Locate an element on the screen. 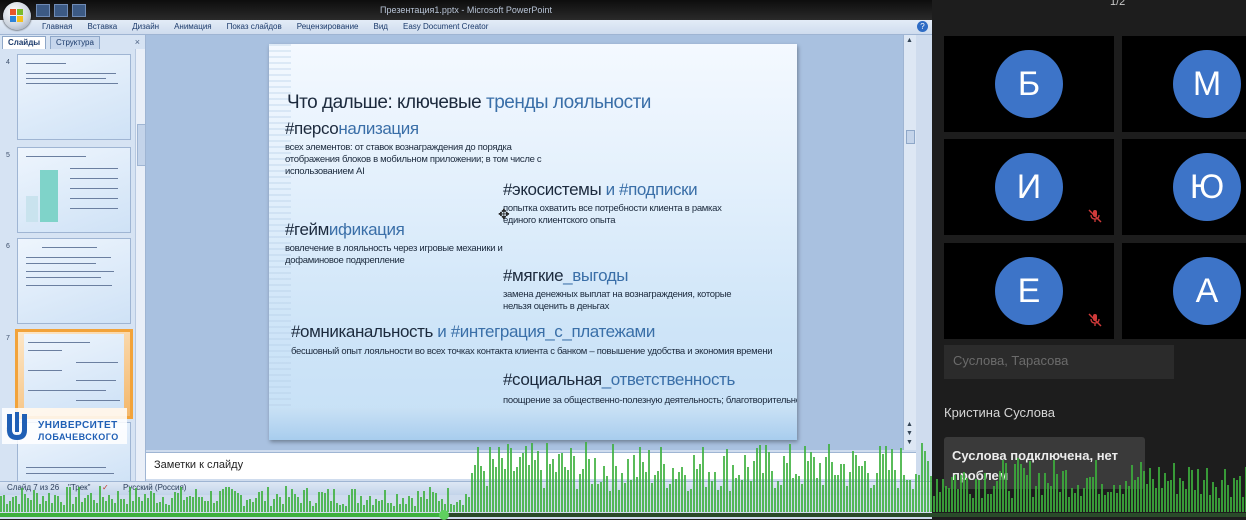 This screenshot has height=520, width=1246. page-indicator: 1/2 is located at coordinates (1118, 4).